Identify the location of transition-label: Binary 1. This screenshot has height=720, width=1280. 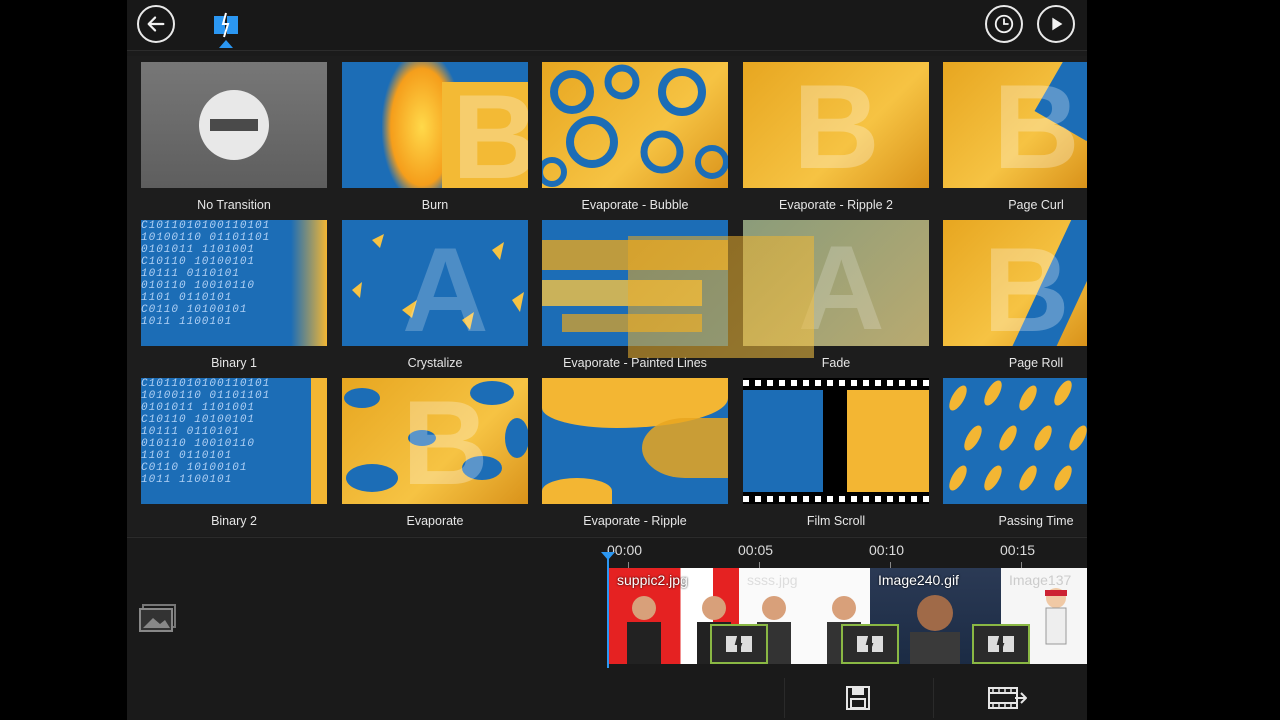
(234, 363).